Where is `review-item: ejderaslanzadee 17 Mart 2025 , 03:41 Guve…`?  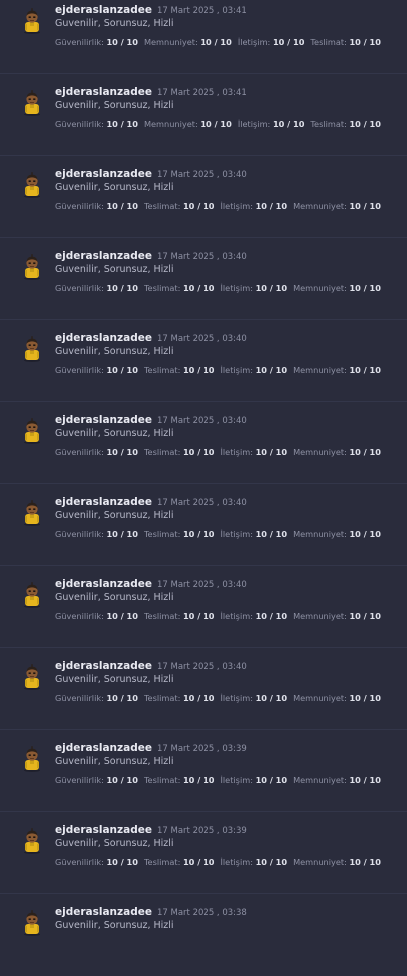 review-item: ejderaslanzadee 17 Mart 2025 , 03:41 Guve… is located at coordinates (203, 37).